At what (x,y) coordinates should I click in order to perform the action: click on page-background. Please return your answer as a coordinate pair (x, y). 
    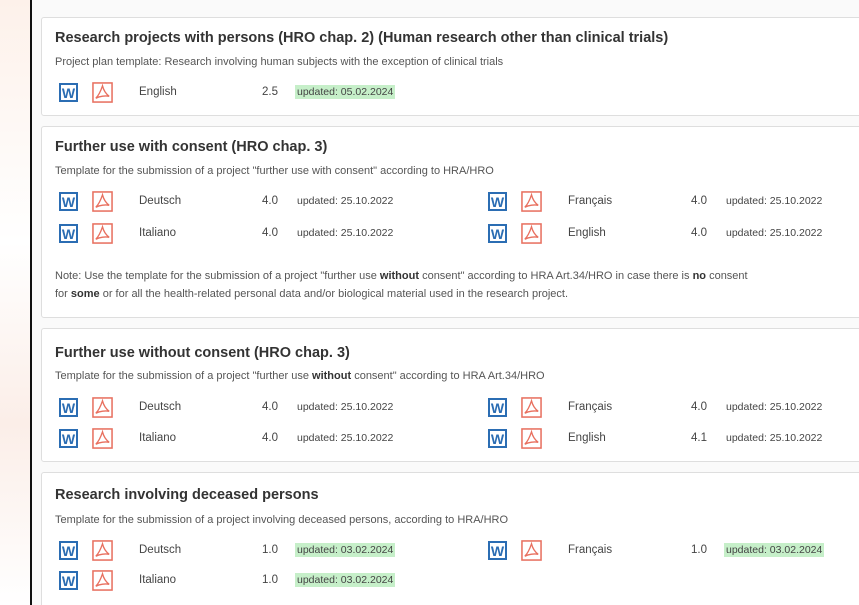
    Looking at the image, I should click on (15, 302).